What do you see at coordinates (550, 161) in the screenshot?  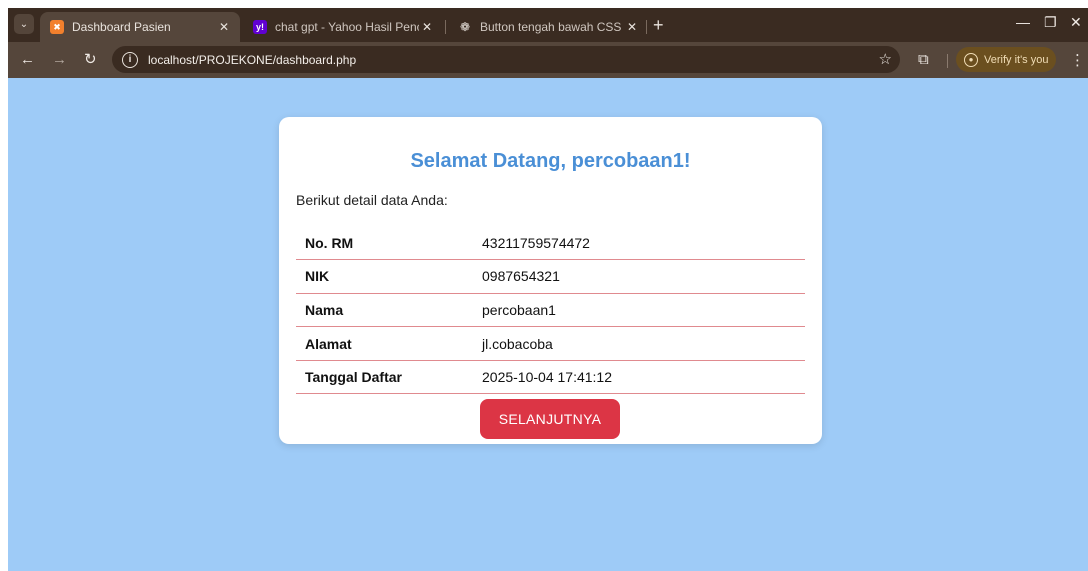 I see `page-title: Selamat Datang, percobaan1!` at bounding box center [550, 161].